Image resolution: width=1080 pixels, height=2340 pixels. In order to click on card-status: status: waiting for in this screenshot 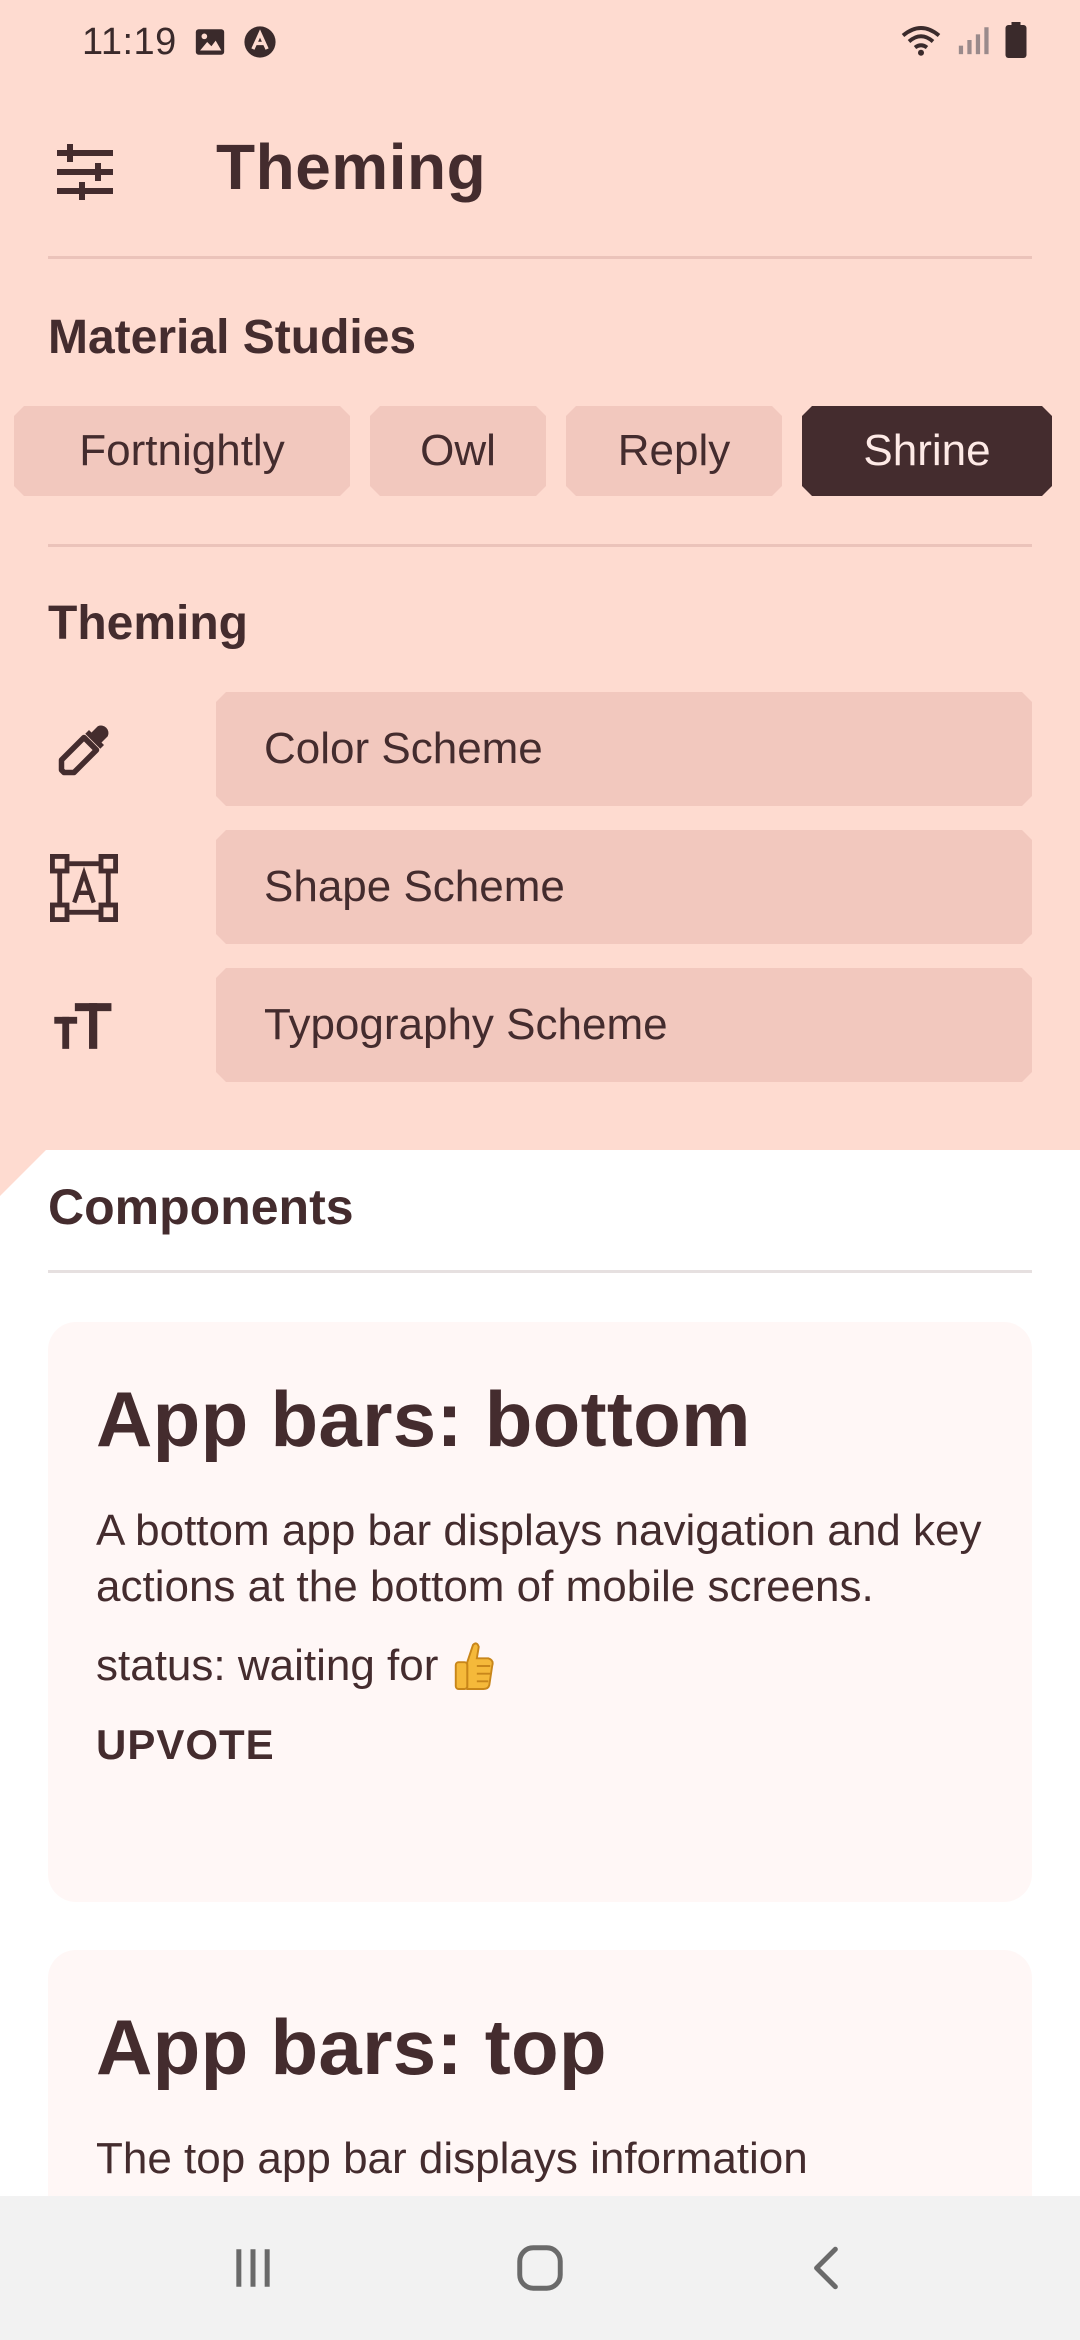, I will do `click(540, 1666)`.